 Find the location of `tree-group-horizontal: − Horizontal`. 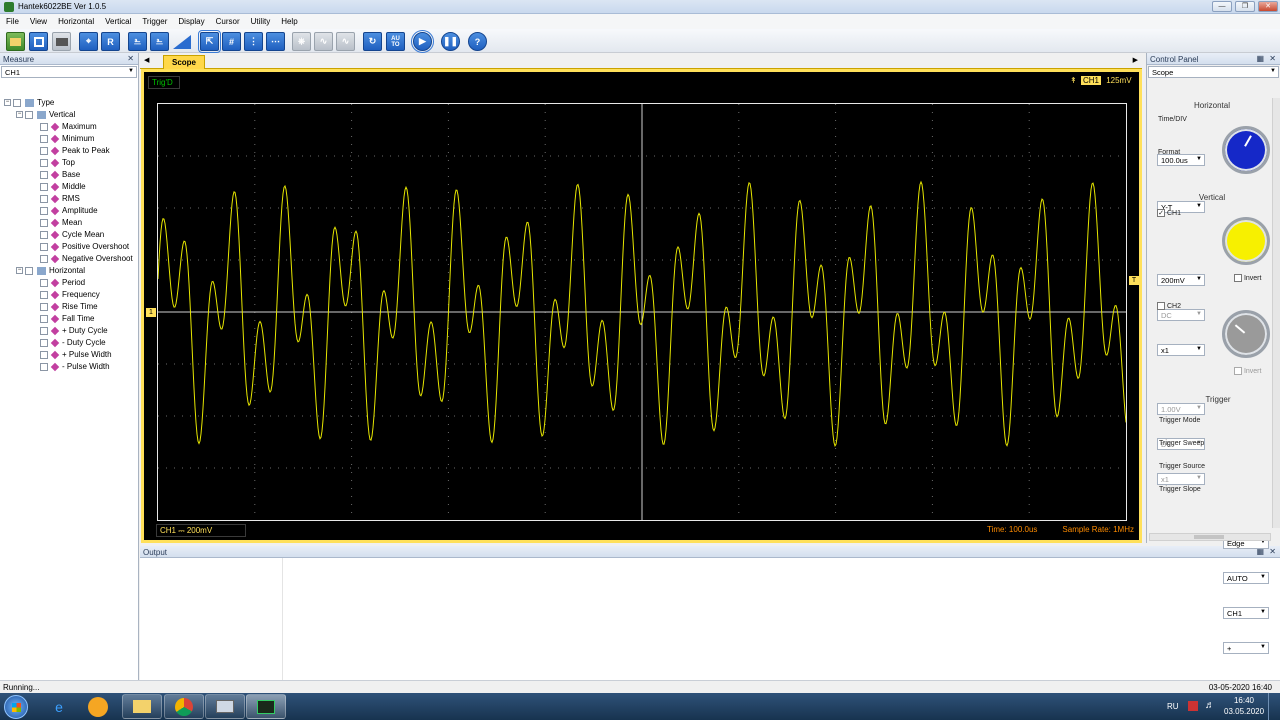

tree-group-horizontal: − Horizontal is located at coordinates (50, 272).